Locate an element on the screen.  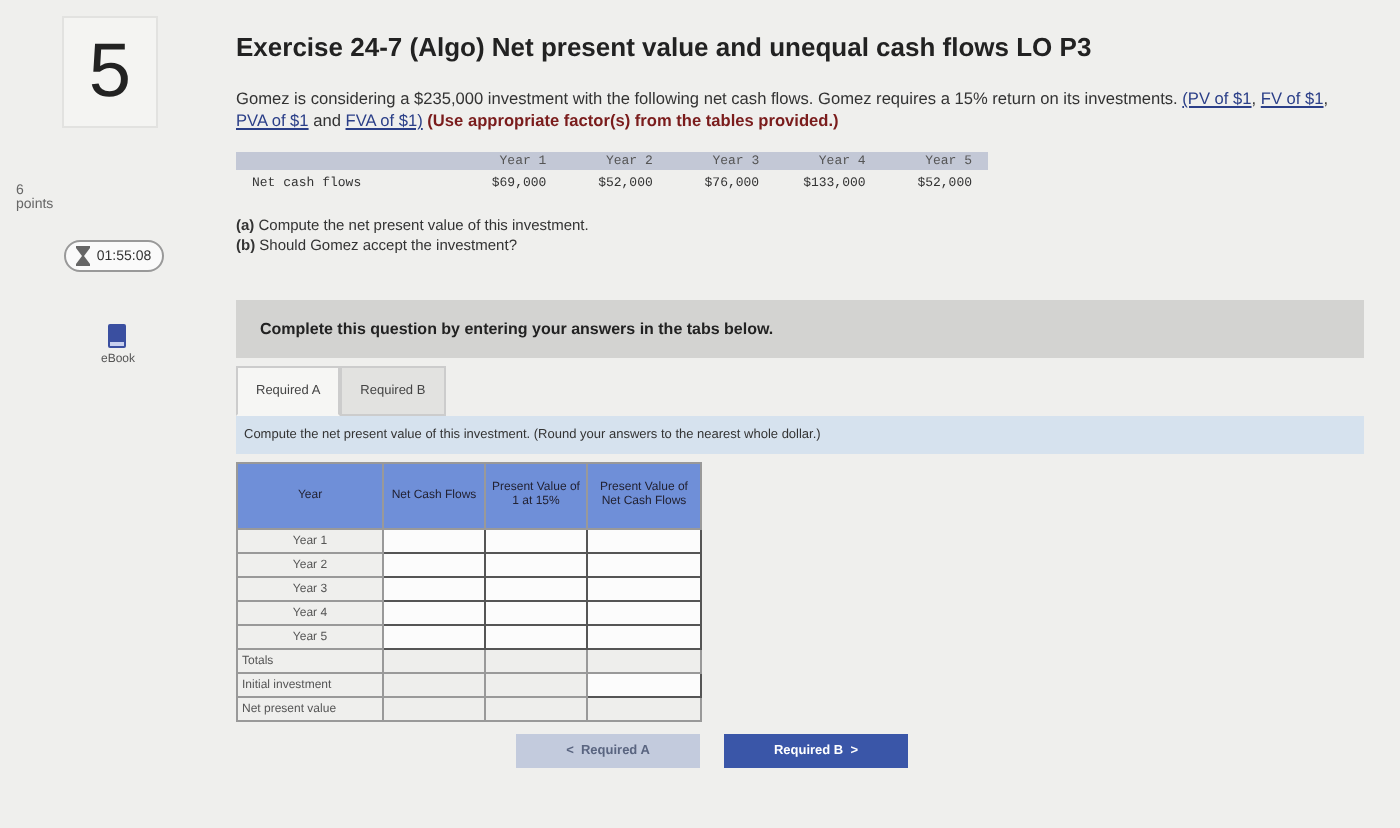
factor-table-link: FVA of $1) is located at coordinates (384, 120).